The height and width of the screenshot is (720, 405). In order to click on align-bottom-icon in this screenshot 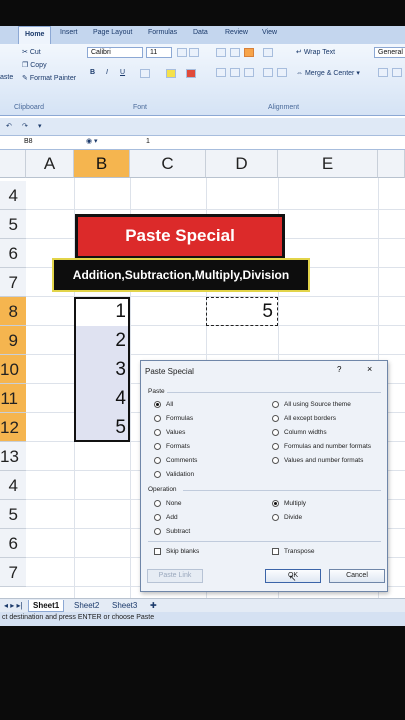, I will do `click(249, 52)`.